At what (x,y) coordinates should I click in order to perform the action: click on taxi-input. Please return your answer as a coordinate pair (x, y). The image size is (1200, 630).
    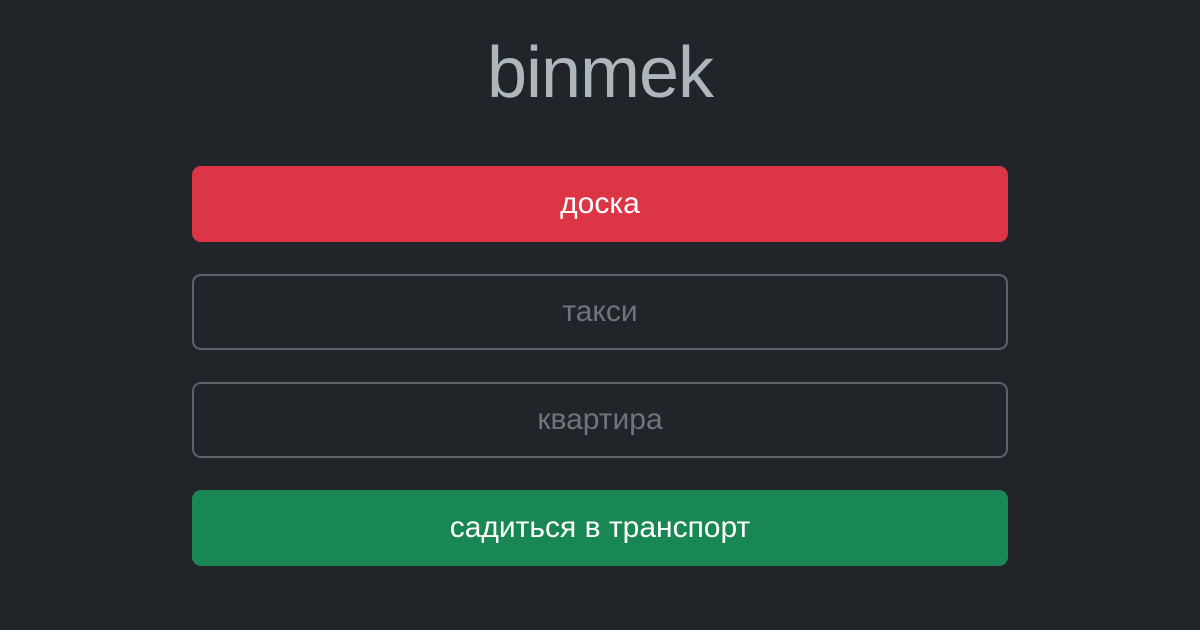
    Looking at the image, I should click on (600, 312).